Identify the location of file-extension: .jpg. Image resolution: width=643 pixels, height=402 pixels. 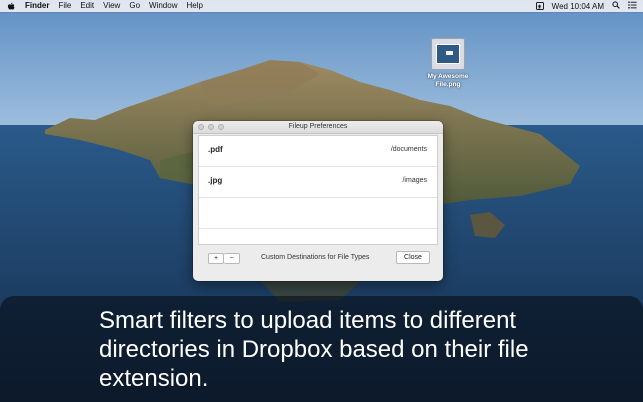
(215, 180).